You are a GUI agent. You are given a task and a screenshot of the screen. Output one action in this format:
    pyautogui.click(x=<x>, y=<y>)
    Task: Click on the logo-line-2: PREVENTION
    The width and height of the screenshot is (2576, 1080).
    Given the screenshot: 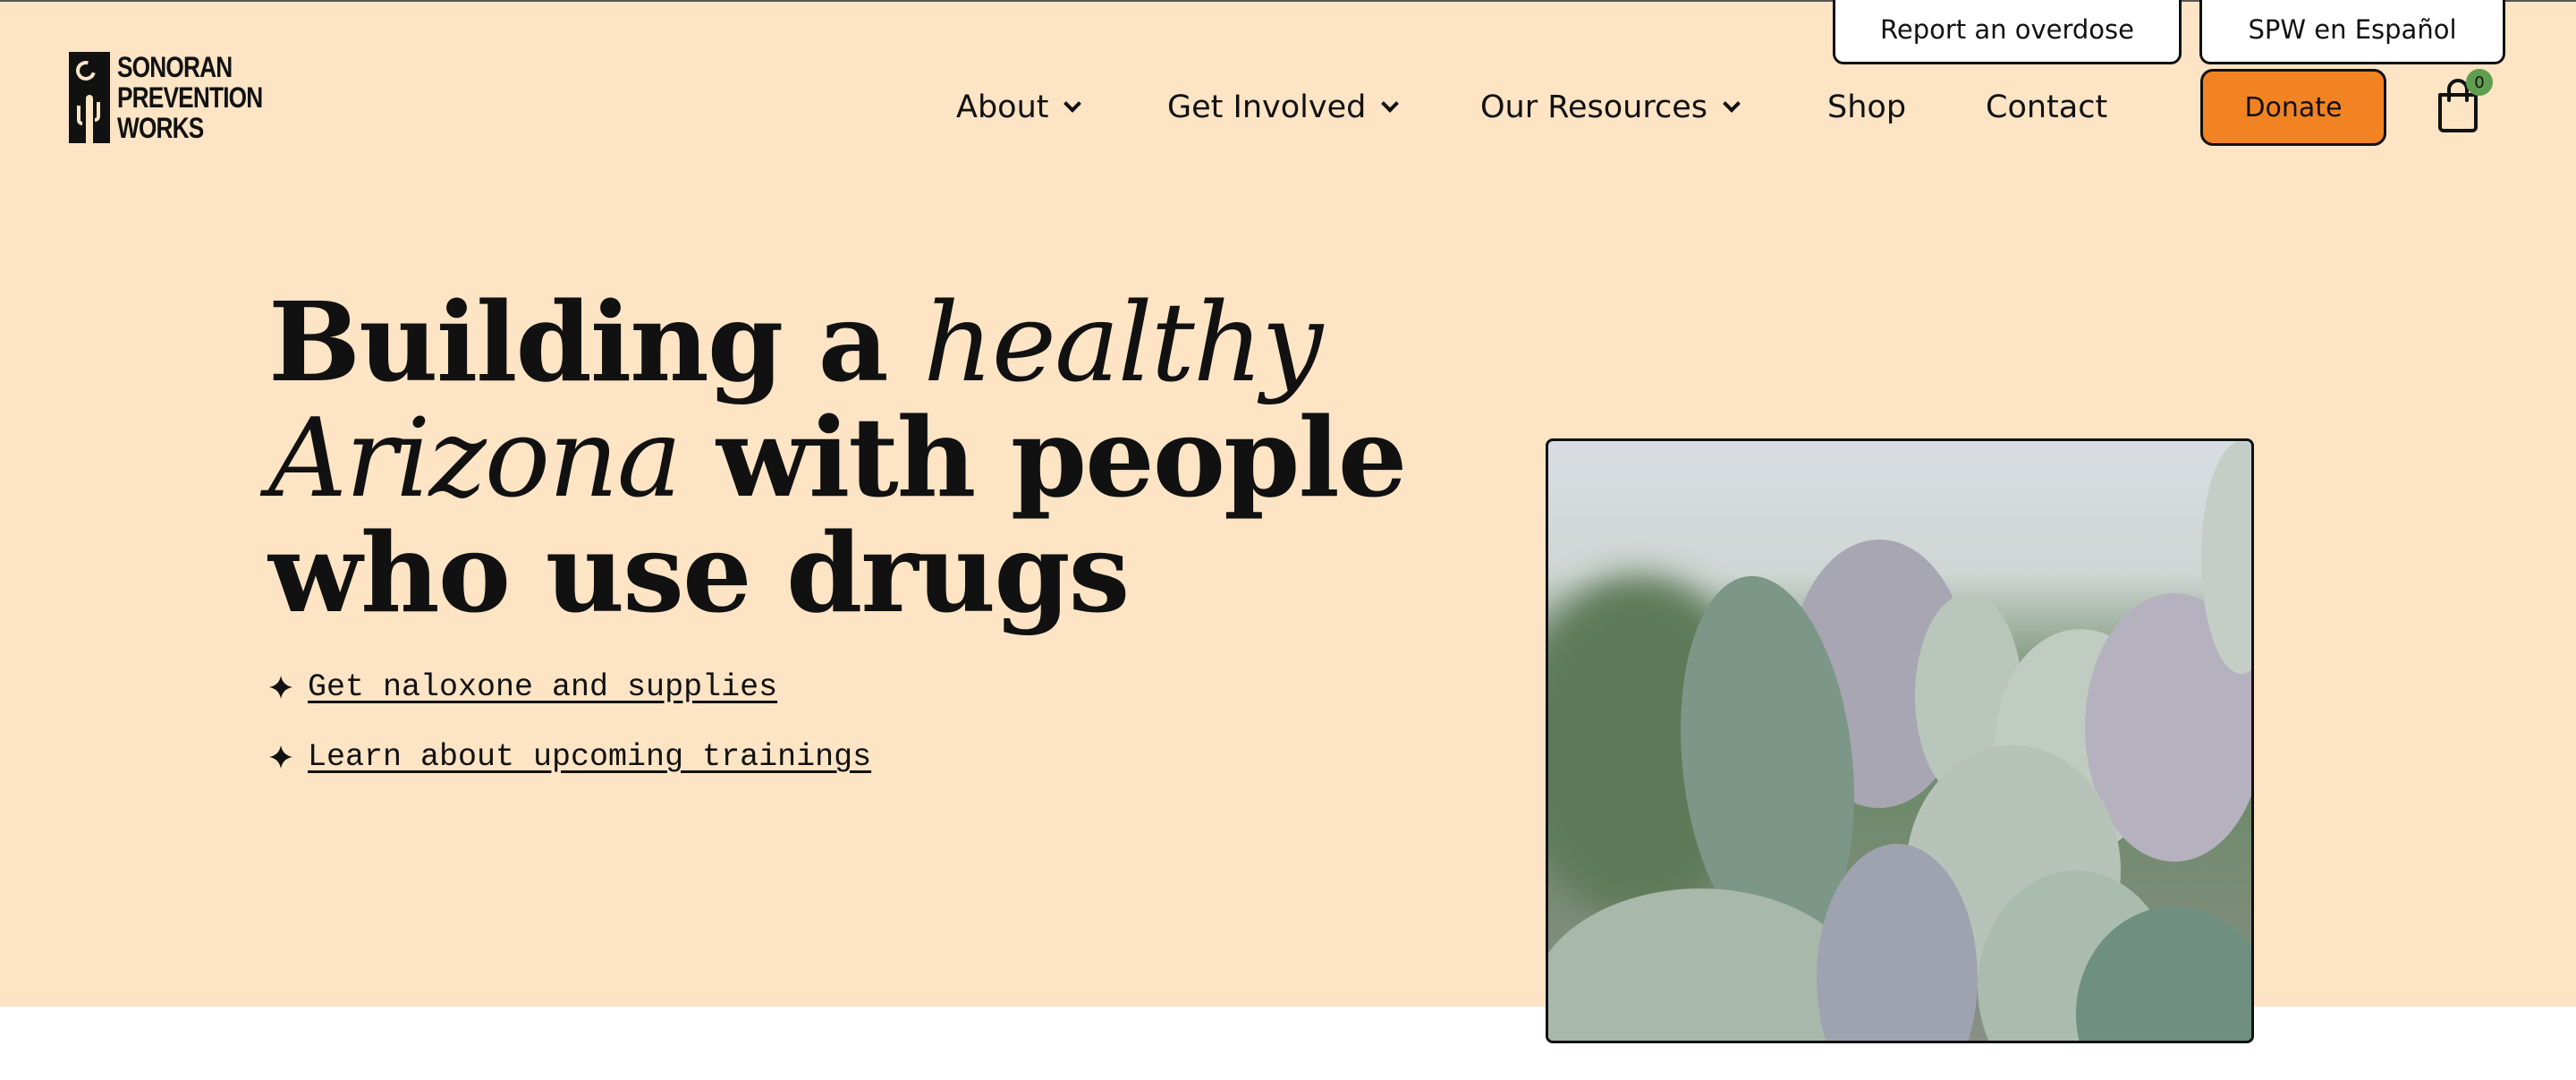 What is the action you would take?
    pyautogui.click(x=190, y=97)
    